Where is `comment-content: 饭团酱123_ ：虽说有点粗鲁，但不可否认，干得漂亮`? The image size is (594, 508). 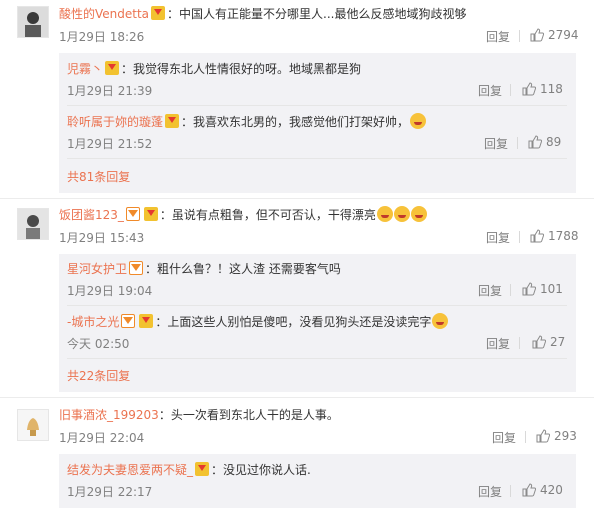
comment-content: 饭团酱123_ ：虽说有点粗鲁，但不可否认，干得漂亮 is located at coordinates (243, 215).